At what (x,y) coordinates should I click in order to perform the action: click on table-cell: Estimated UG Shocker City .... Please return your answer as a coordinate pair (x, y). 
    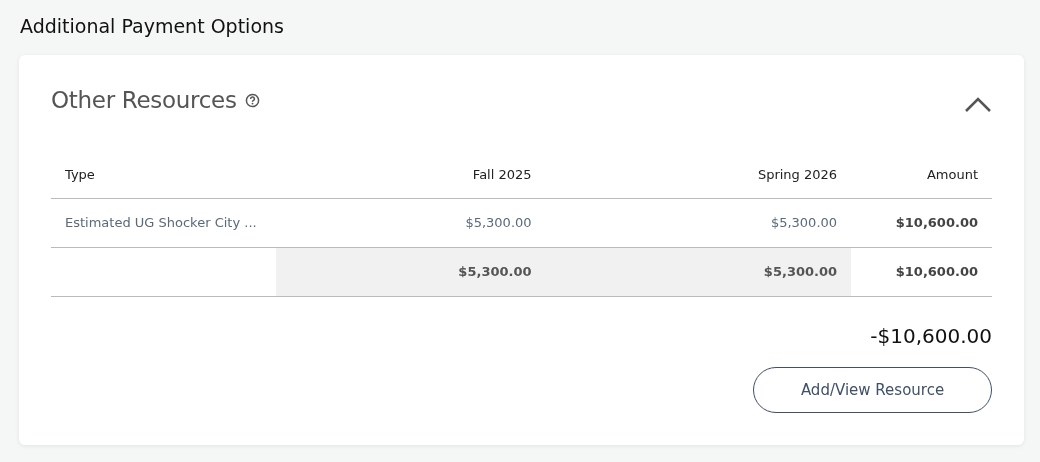
    Looking at the image, I should click on (163, 223).